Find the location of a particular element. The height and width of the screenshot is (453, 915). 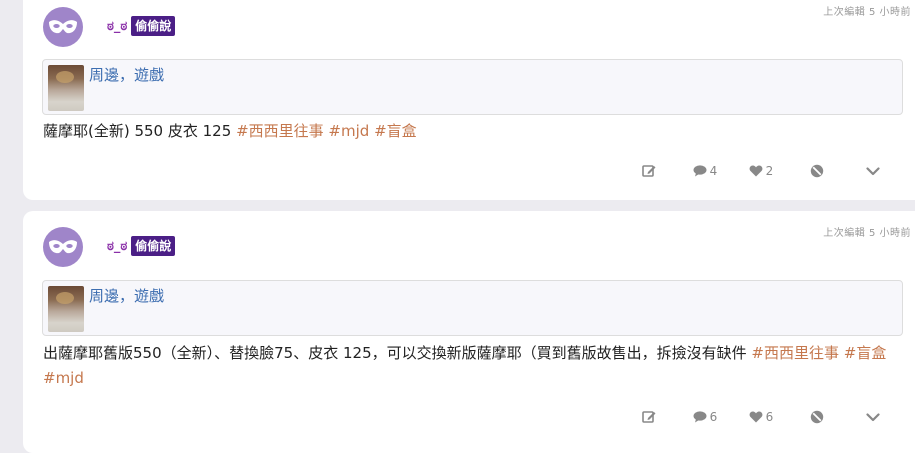

comment-button: 6 is located at coordinates (705, 417).